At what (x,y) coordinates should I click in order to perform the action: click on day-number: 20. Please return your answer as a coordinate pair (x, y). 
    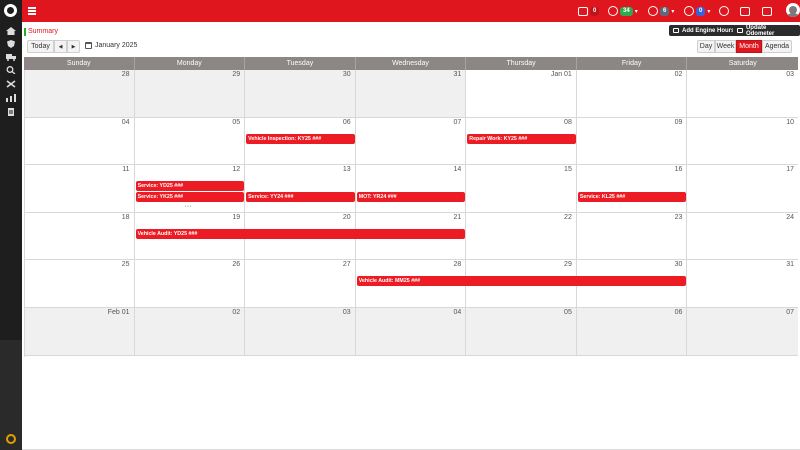
    Looking at the image, I should click on (347, 217).